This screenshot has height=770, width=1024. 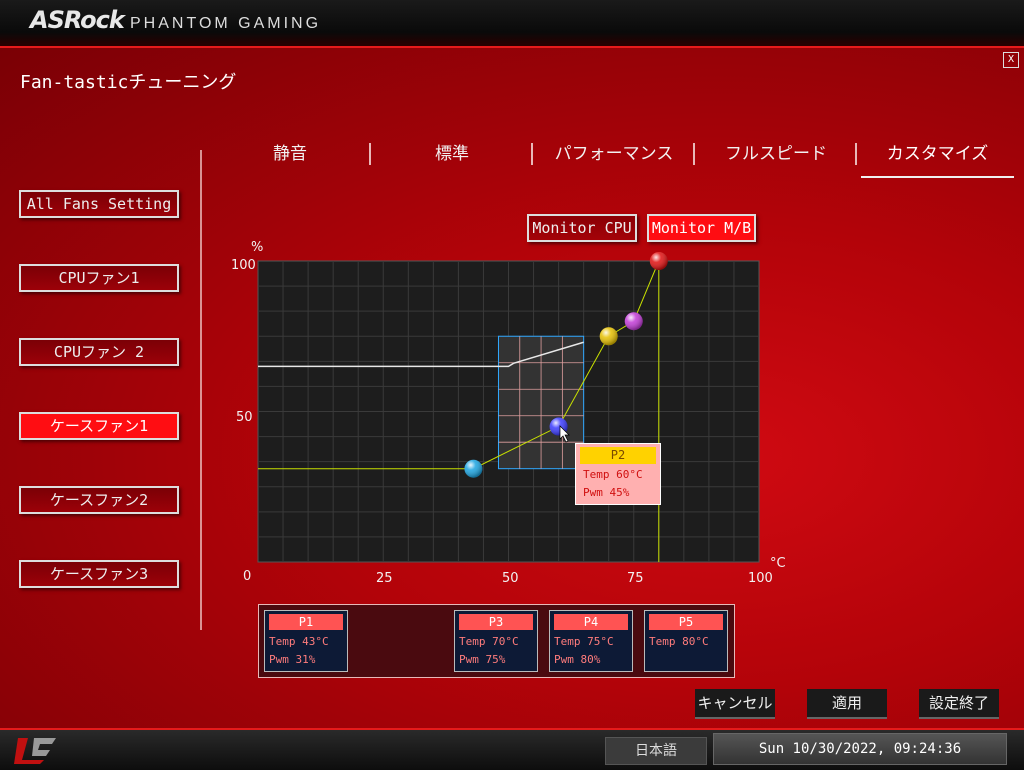 What do you see at coordinates (582, 228) in the screenshot?
I see `monitor-cpu-button: Monitor CPU` at bounding box center [582, 228].